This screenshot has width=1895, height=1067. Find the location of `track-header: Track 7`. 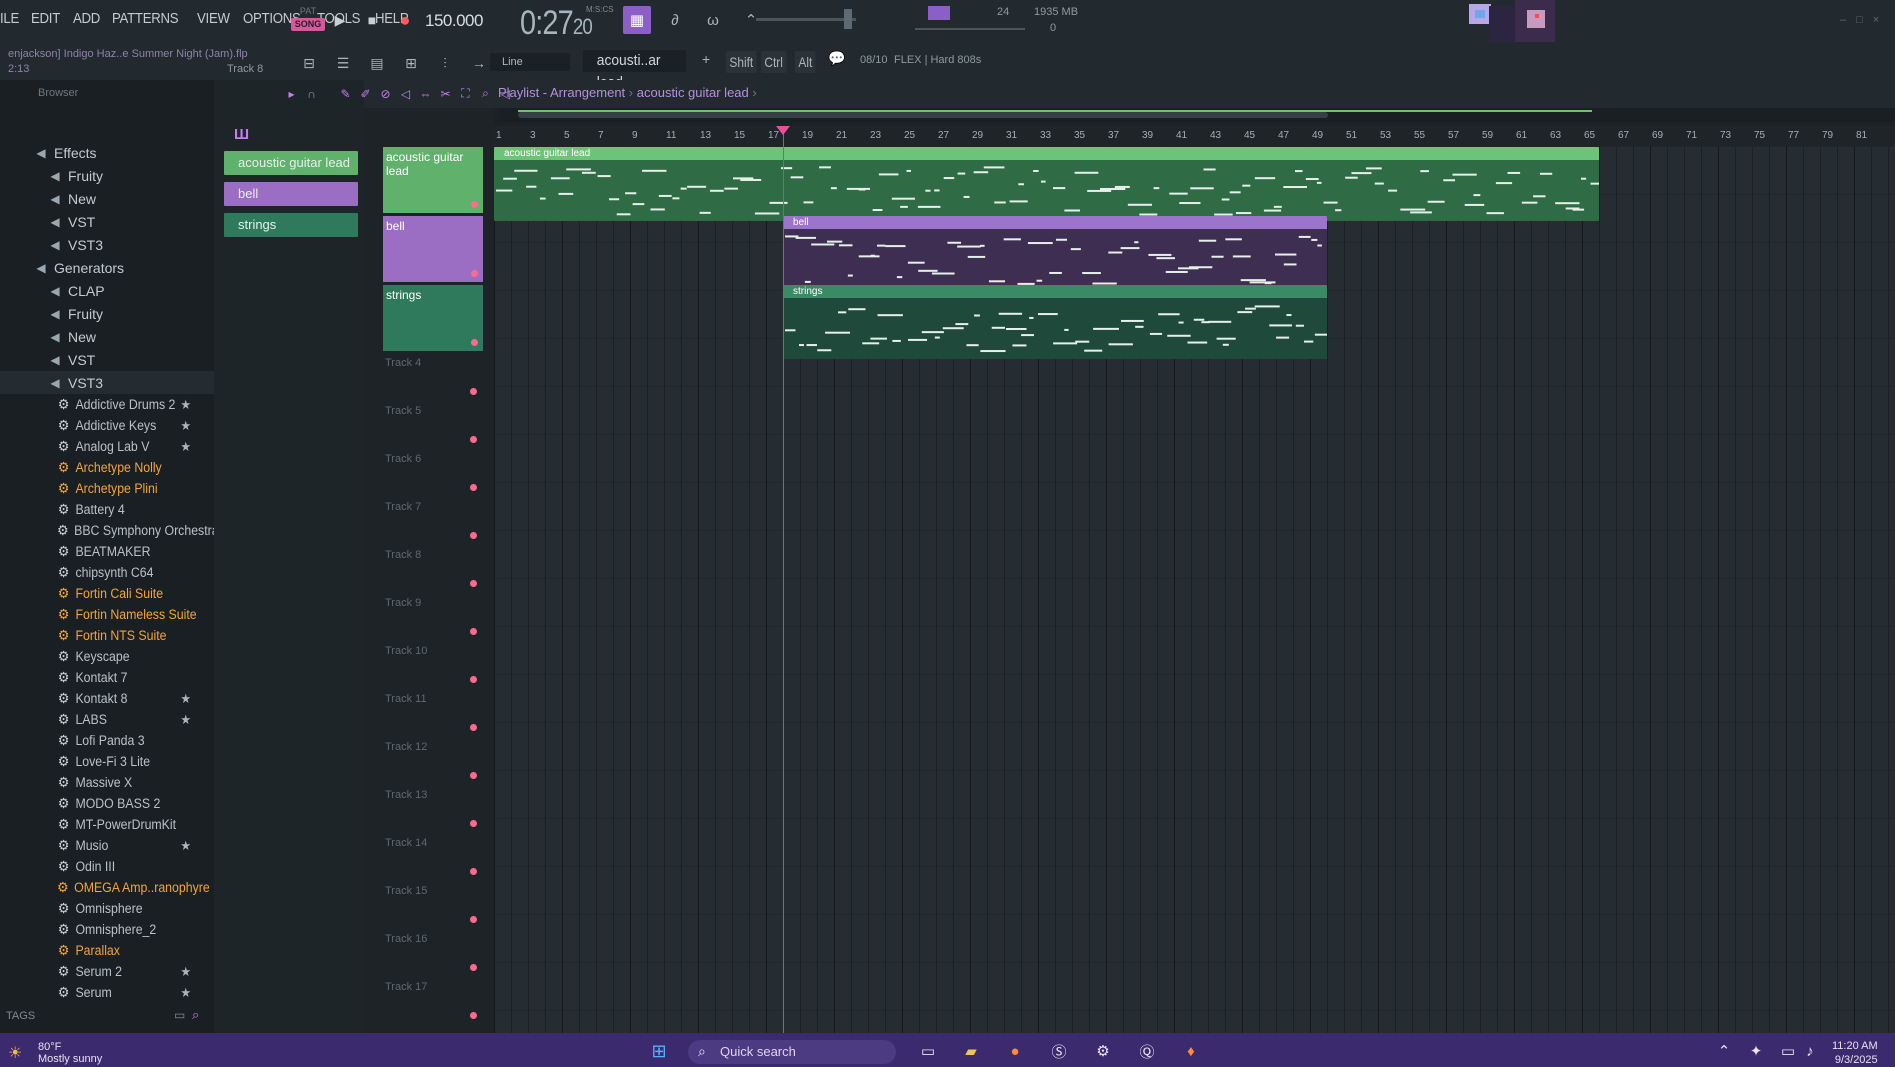

track-header: Track 7 is located at coordinates (432, 521).